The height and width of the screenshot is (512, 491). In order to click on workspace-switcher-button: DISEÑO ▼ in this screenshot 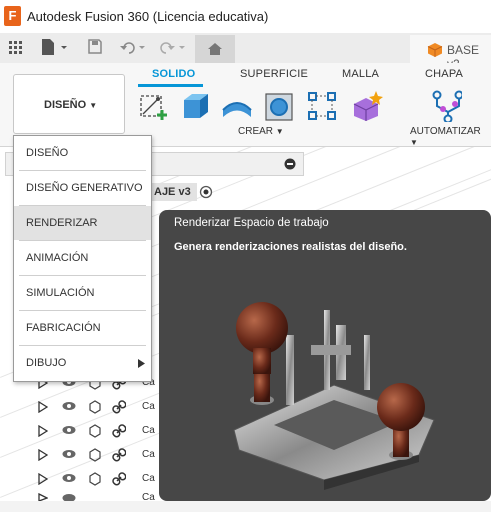, I will do `click(69, 104)`.